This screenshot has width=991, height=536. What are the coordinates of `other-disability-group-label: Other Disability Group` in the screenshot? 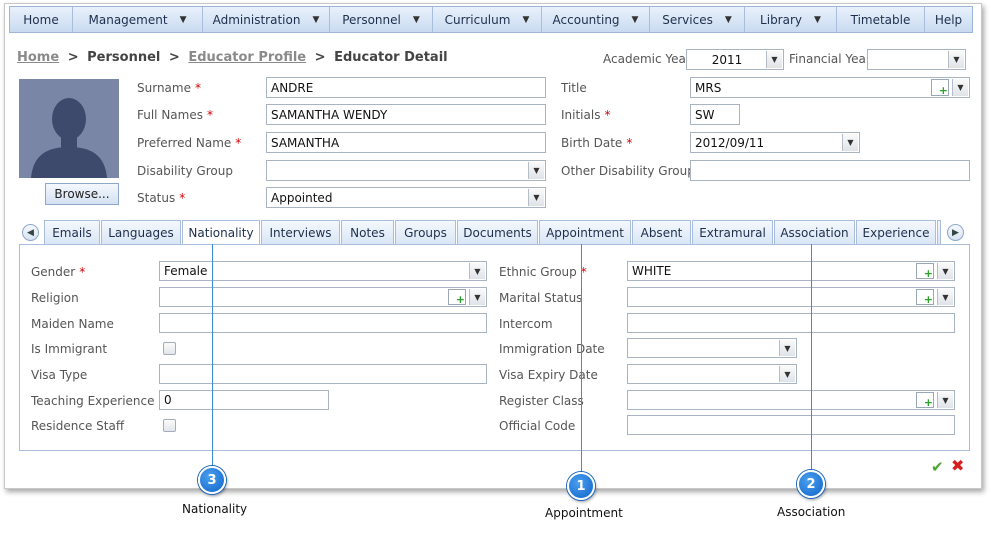 It's located at (628, 171).